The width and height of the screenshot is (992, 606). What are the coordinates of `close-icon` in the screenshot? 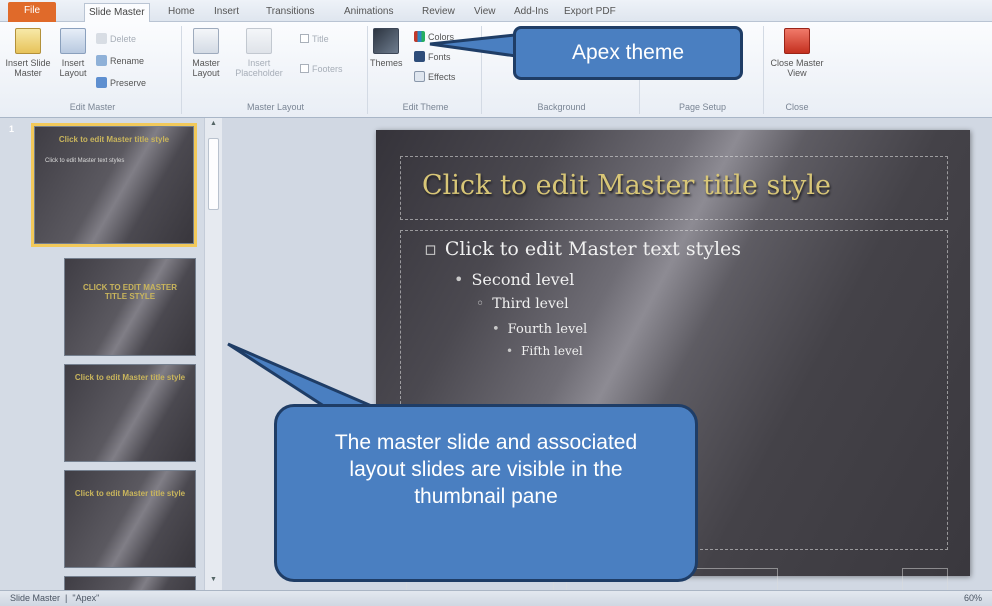 It's located at (797, 41).